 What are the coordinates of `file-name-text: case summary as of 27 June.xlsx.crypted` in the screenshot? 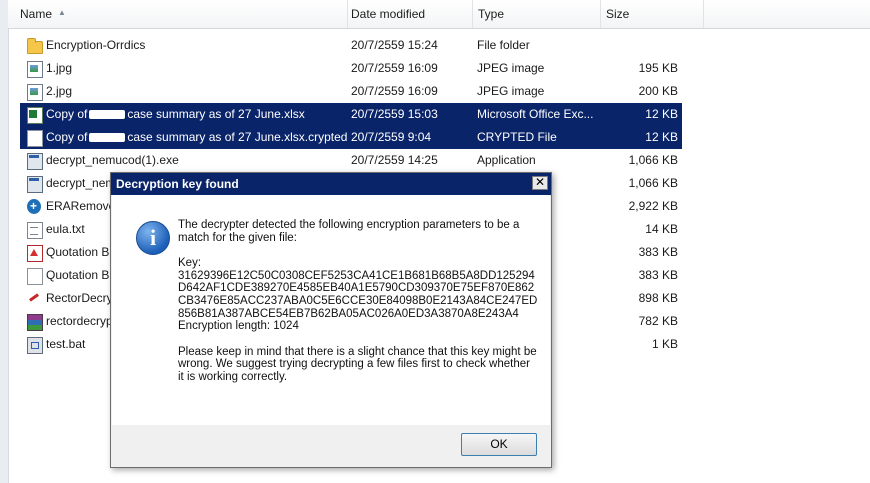 It's located at (237, 137).